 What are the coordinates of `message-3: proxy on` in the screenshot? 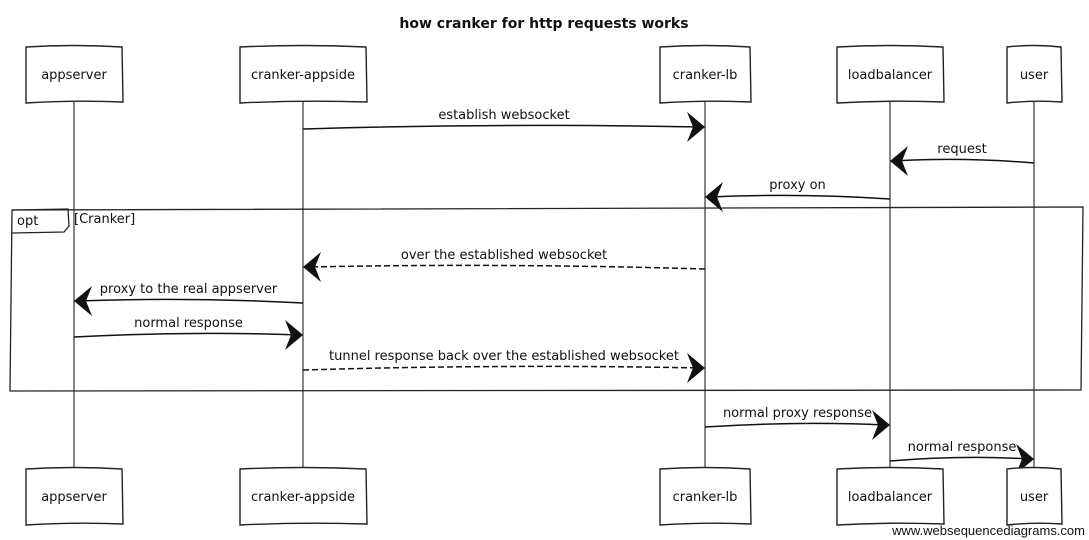 It's located at (798, 195).